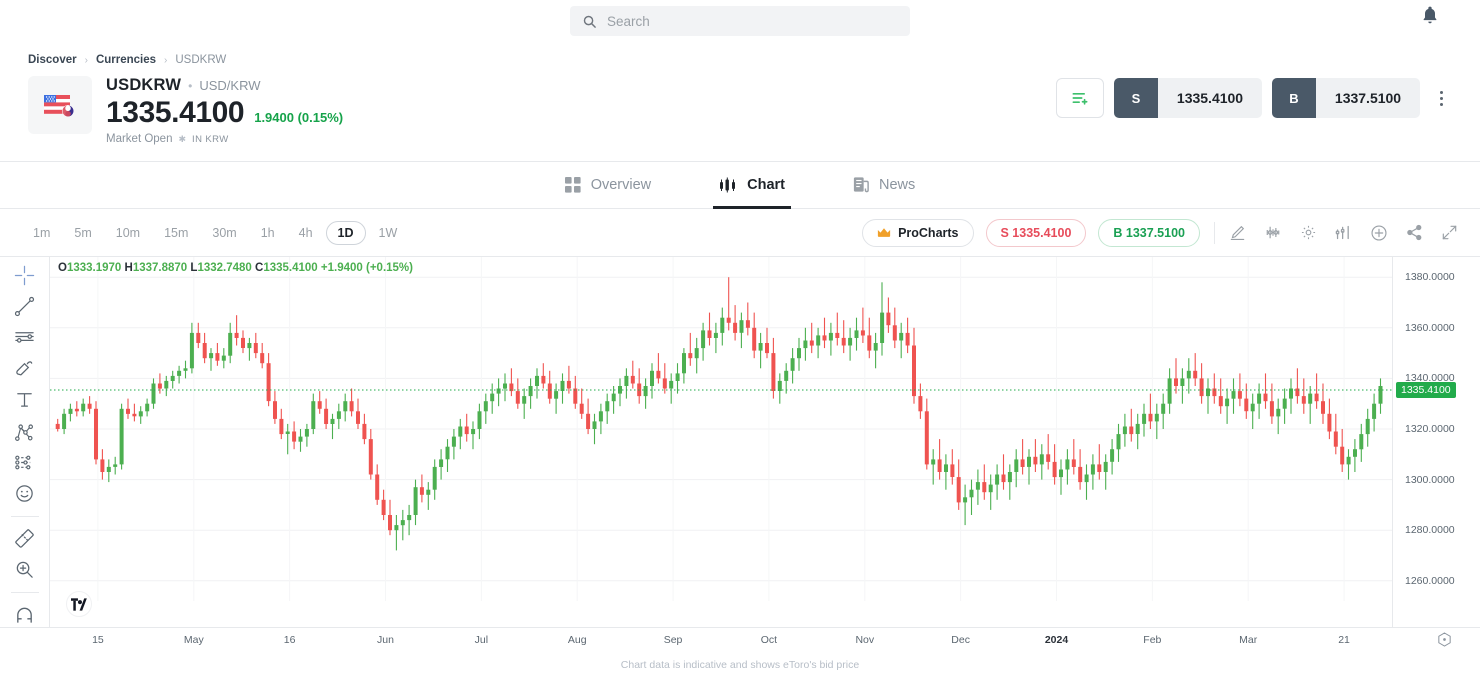  I want to click on time-axis-tick: 2024, so click(1056, 640).